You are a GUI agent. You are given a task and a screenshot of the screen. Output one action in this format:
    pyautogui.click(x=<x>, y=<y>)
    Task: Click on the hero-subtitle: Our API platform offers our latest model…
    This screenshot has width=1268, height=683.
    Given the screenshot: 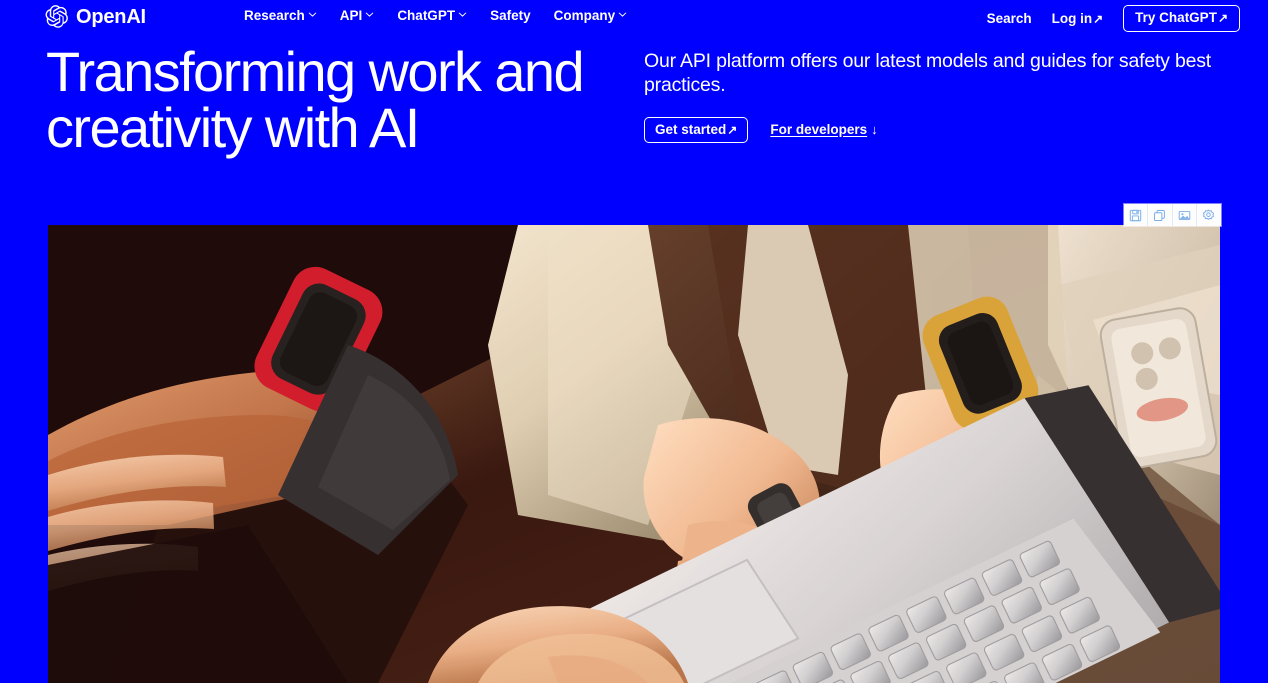 What is the action you would take?
    pyautogui.click(x=928, y=73)
    